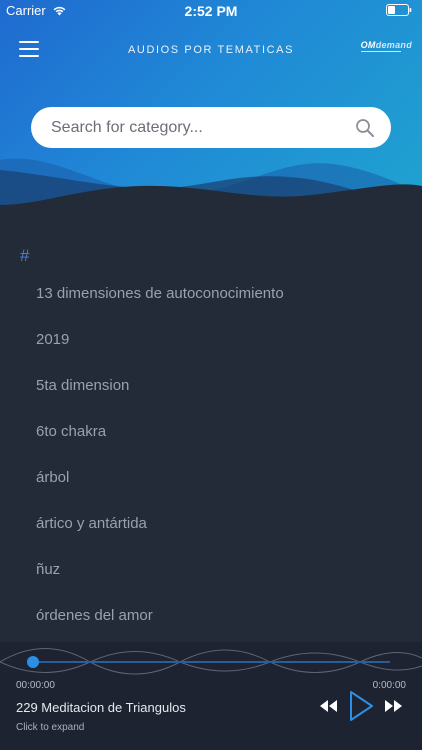  I want to click on progress-waveform, so click(211, 660).